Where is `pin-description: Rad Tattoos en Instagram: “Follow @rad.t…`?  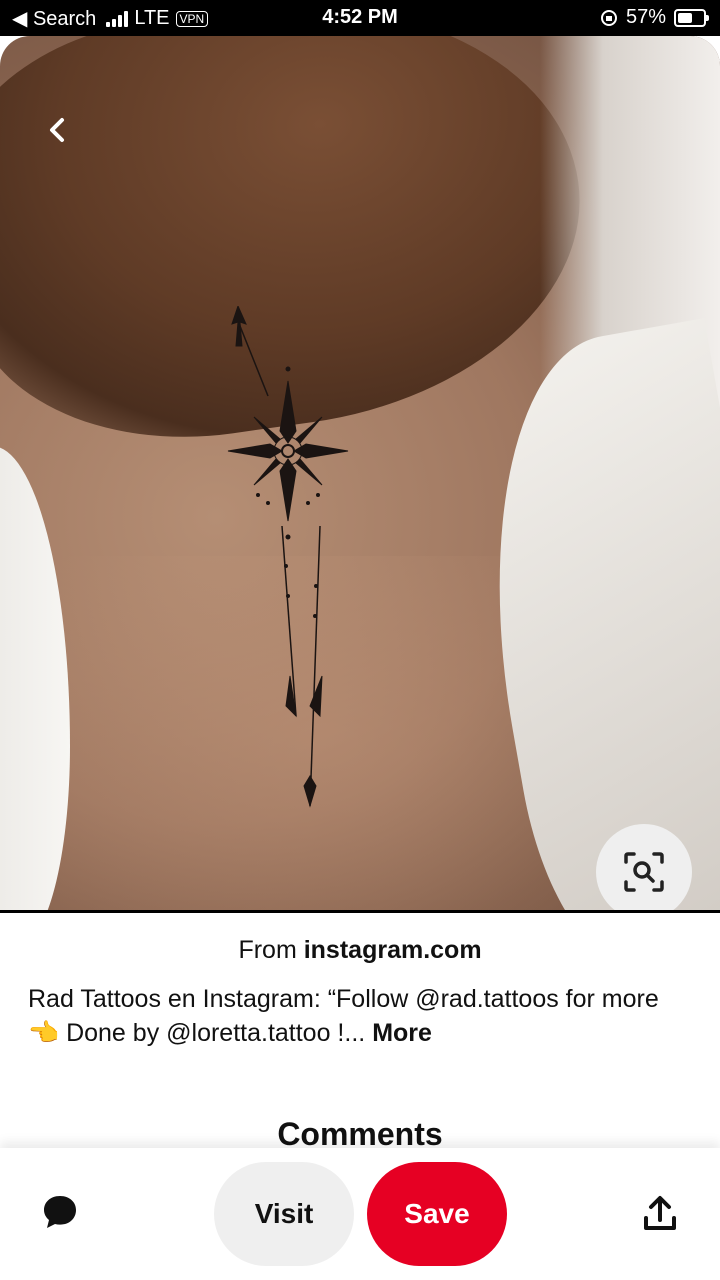
pin-description: Rad Tattoos en Instagram: “Follow @rad.t… is located at coordinates (358, 1016).